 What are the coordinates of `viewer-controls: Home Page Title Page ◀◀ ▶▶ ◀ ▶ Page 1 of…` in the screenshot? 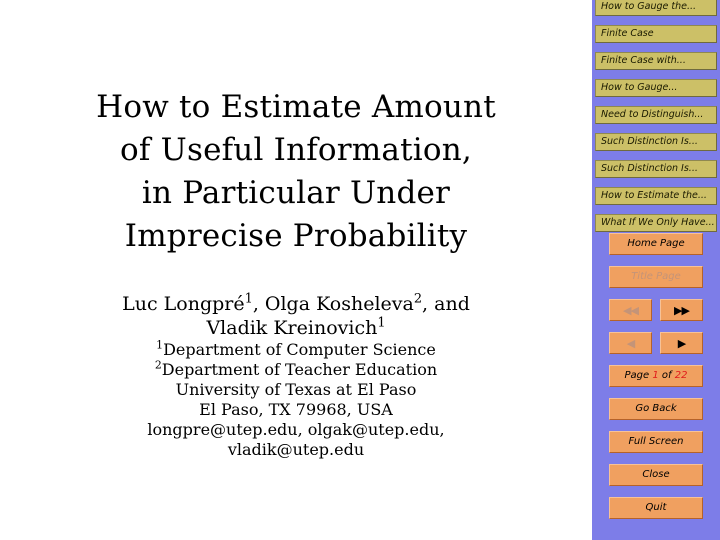 It's located at (656, 381).